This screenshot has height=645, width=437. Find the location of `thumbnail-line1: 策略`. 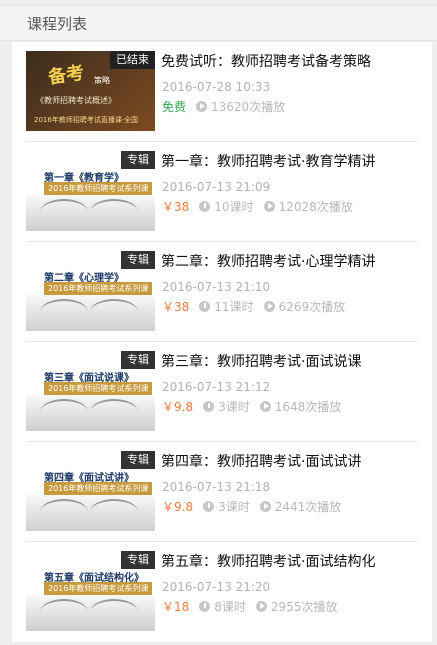

thumbnail-line1: 策略 is located at coordinates (102, 80).